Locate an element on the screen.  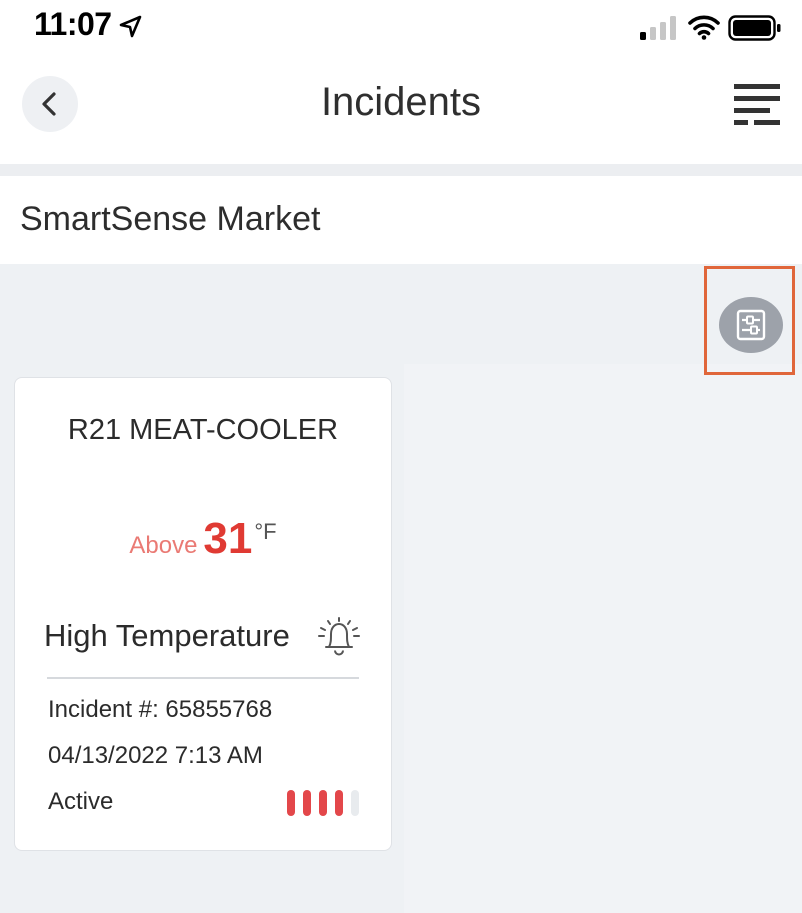
incident-status: Active is located at coordinates (81, 801).